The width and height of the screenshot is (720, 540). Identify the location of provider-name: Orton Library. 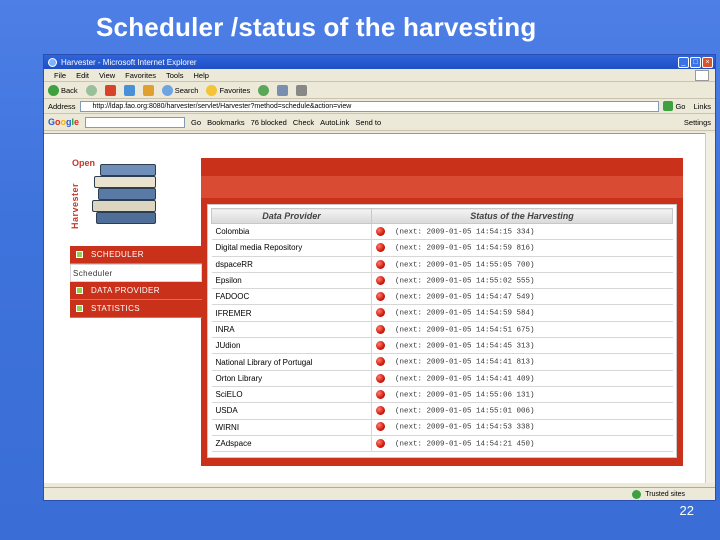
(291, 378).